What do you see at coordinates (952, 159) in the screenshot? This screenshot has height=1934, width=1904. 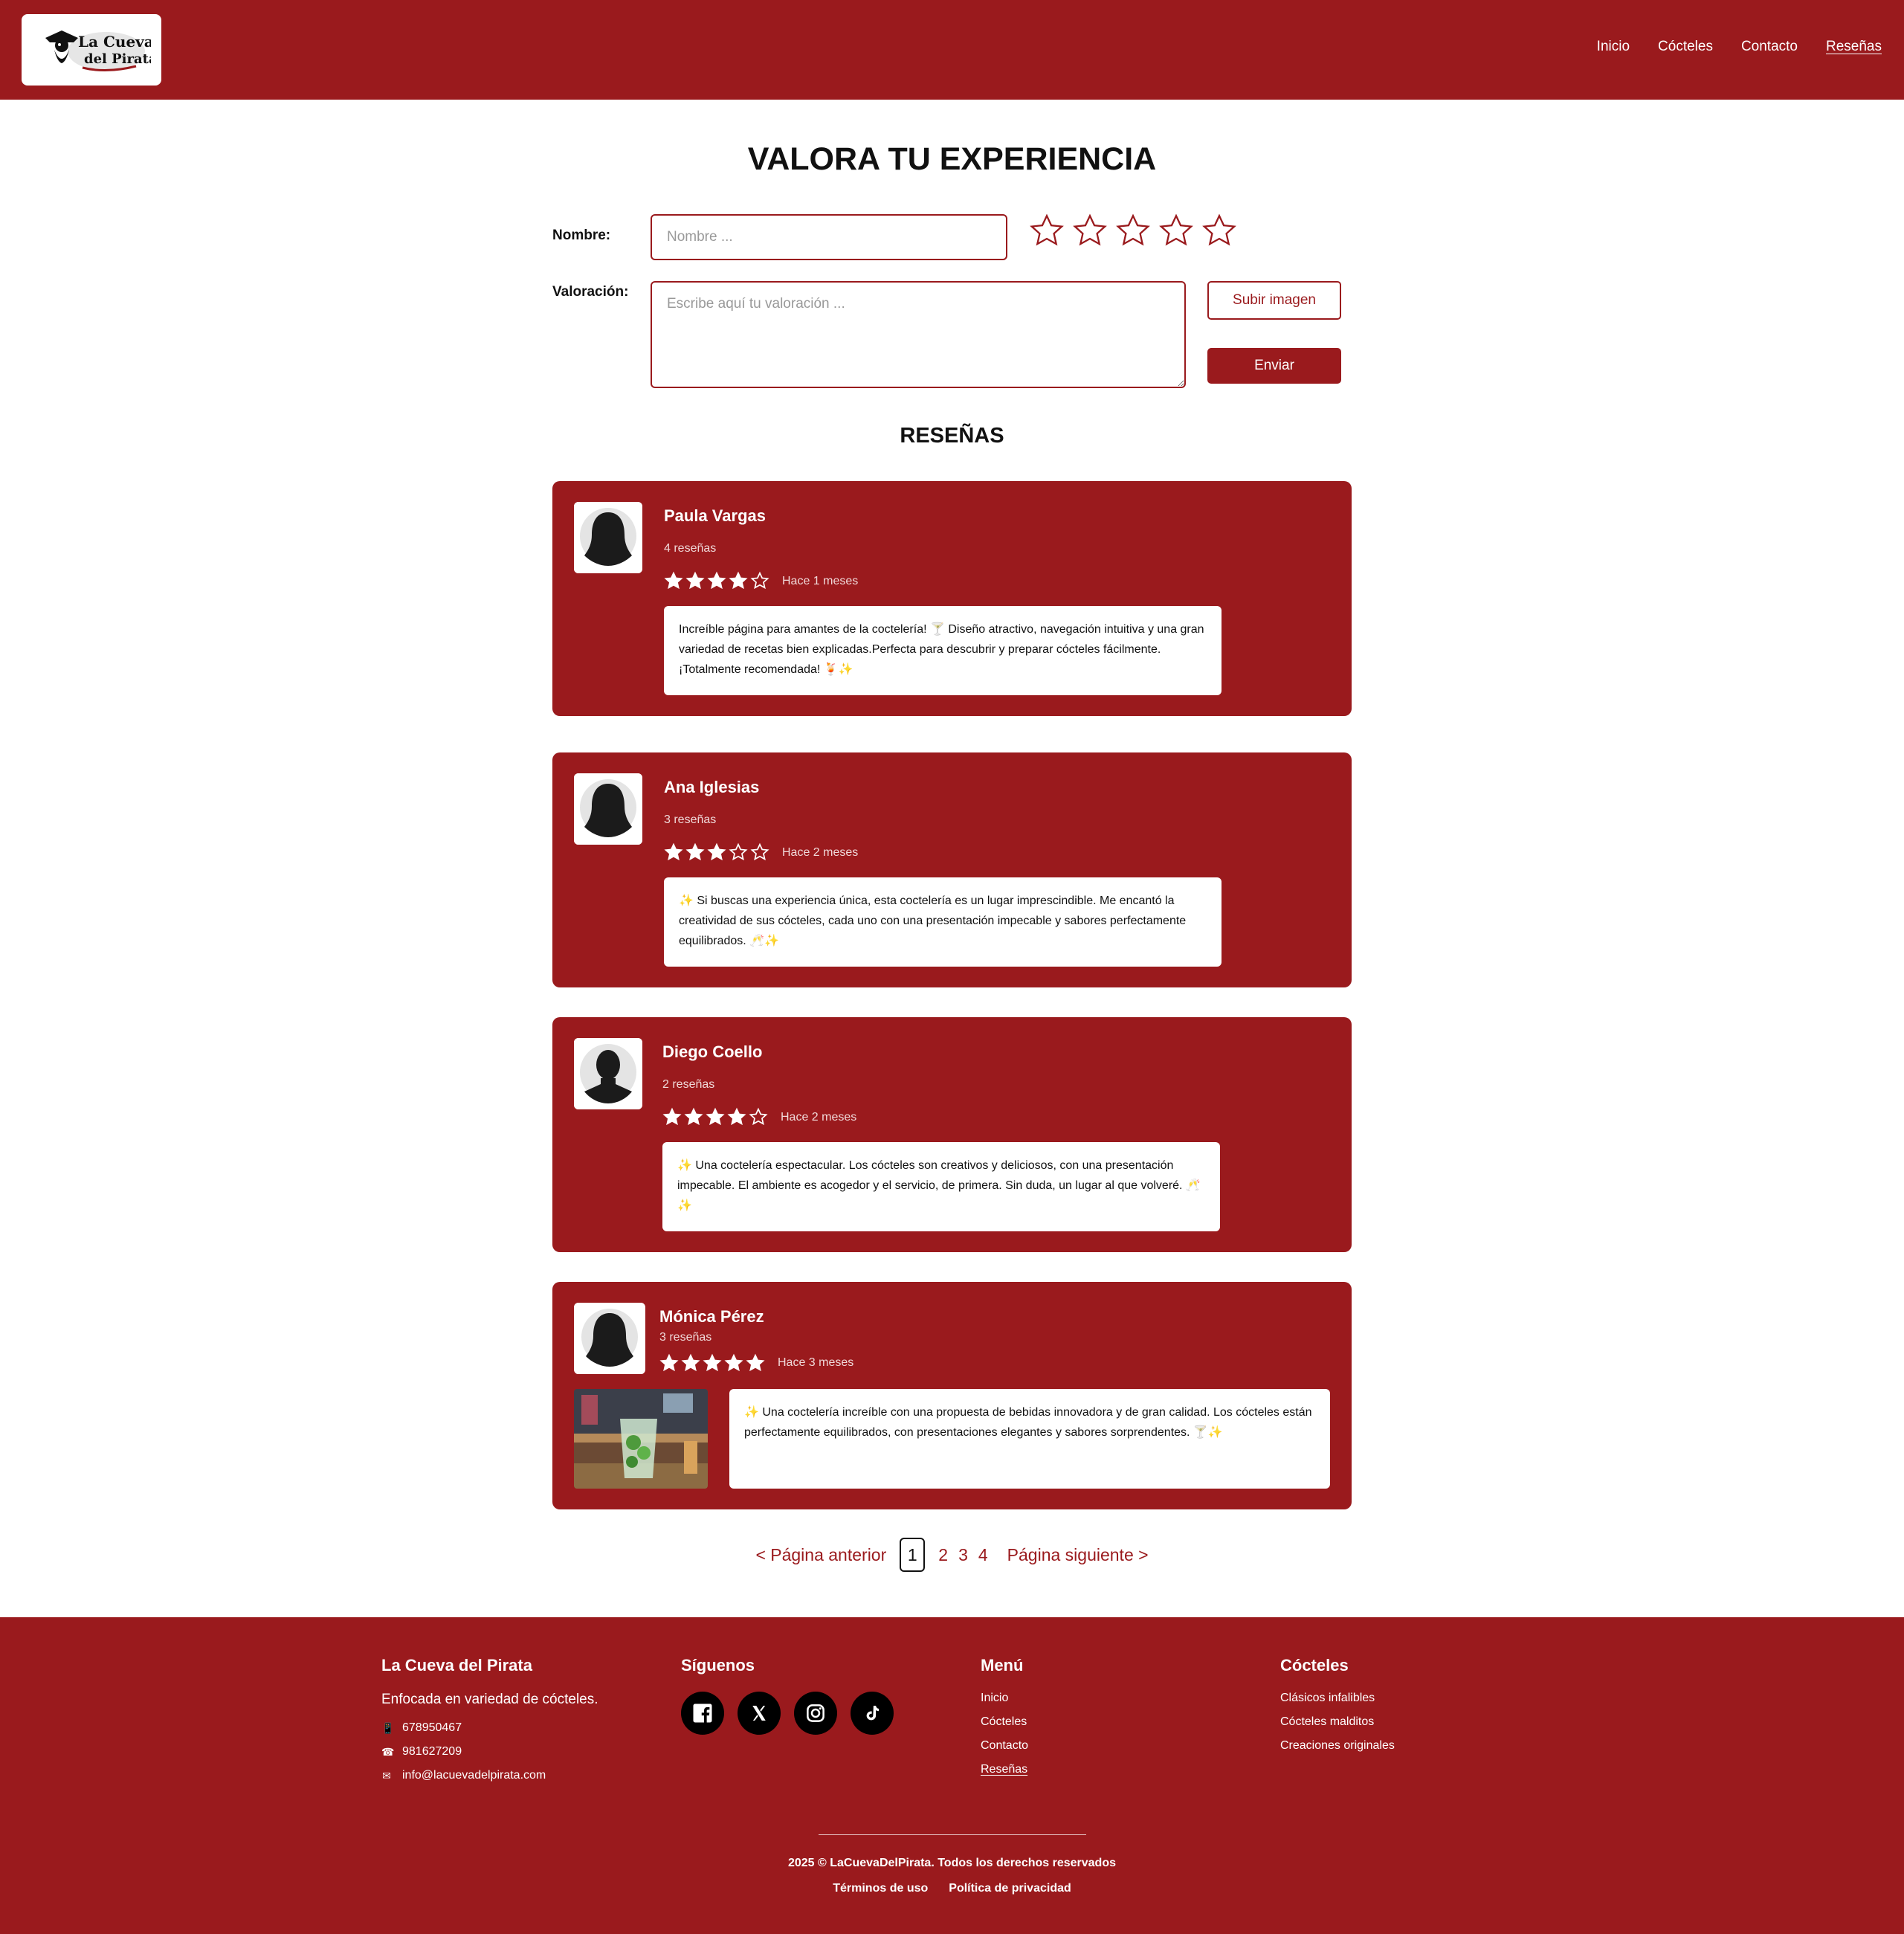 I see `page-title: VALORA TU EXPERIENCIA` at bounding box center [952, 159].